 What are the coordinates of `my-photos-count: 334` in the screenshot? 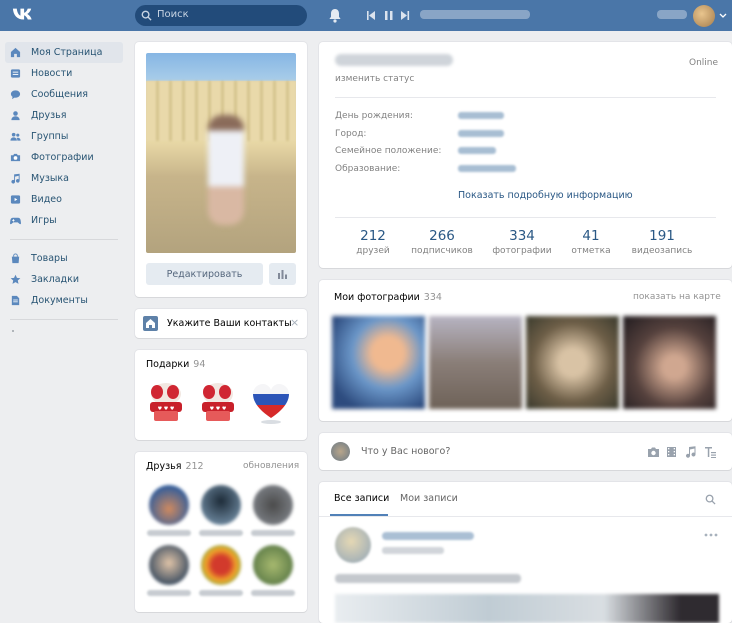 It's located at (432, 297).